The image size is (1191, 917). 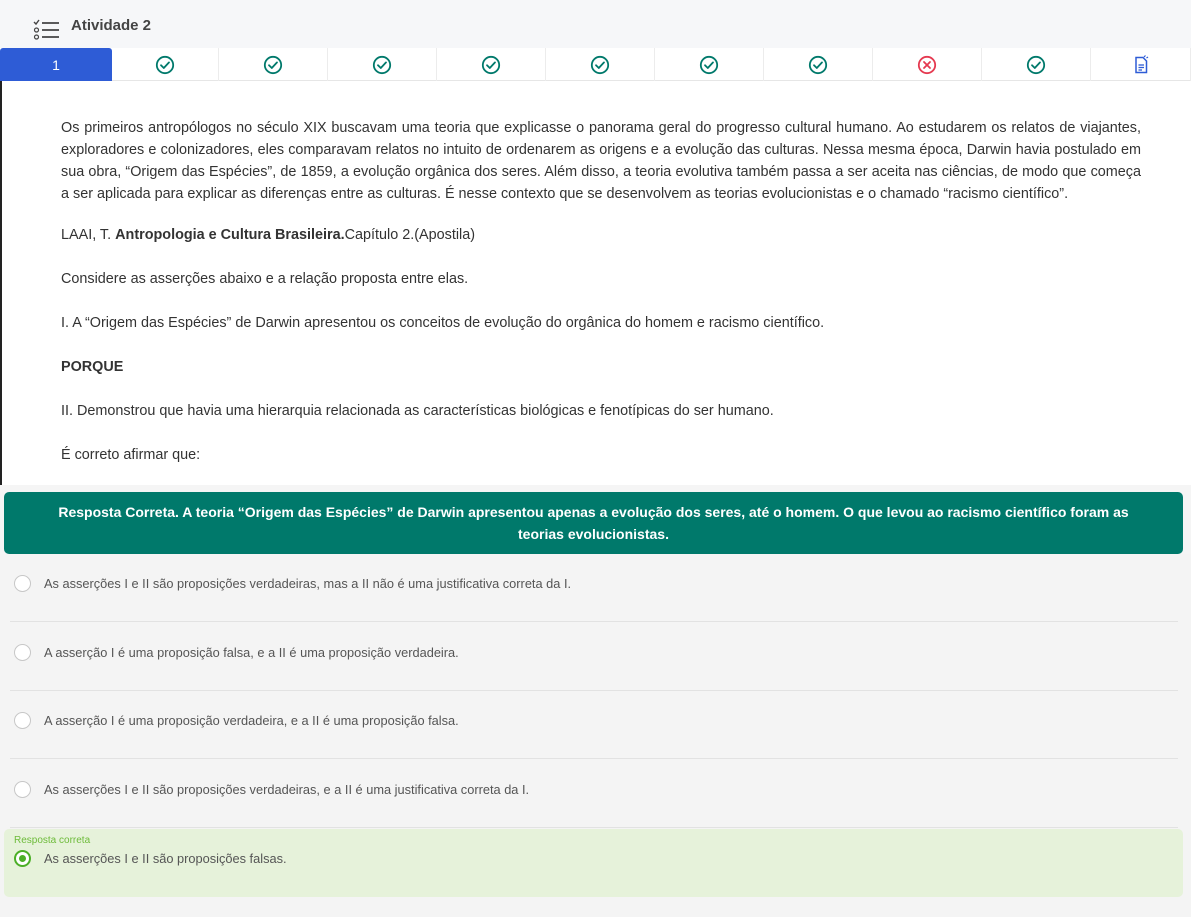 I want to click on citation-rest: Capítulo 2.(Apostila), so click(x=410, y=235).